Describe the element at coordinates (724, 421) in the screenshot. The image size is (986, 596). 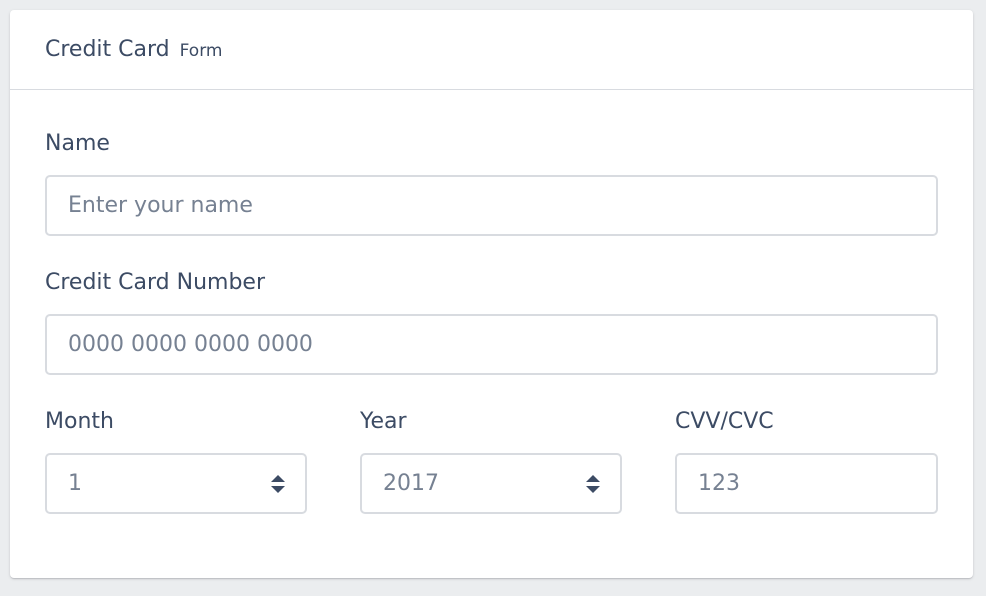
I see `cvv-label: CVV/CVC` at that location.